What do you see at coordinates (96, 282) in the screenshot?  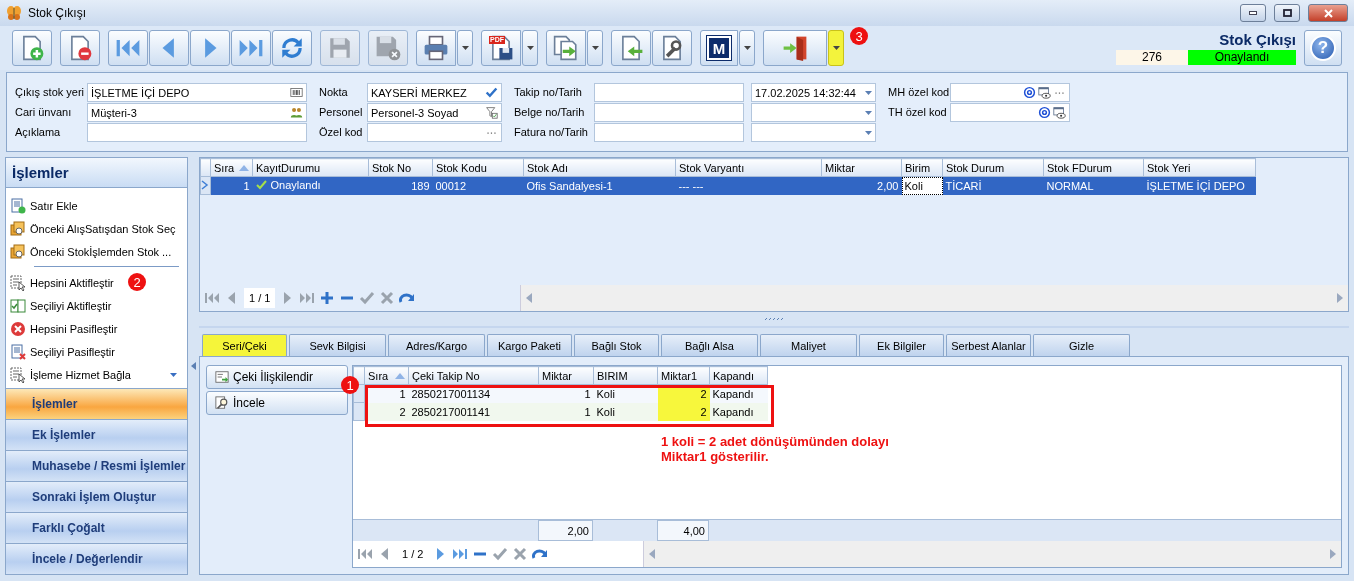 I see `sidebar-item: Hepsini Aktifleştir 2` at bounding box center [96, 282].